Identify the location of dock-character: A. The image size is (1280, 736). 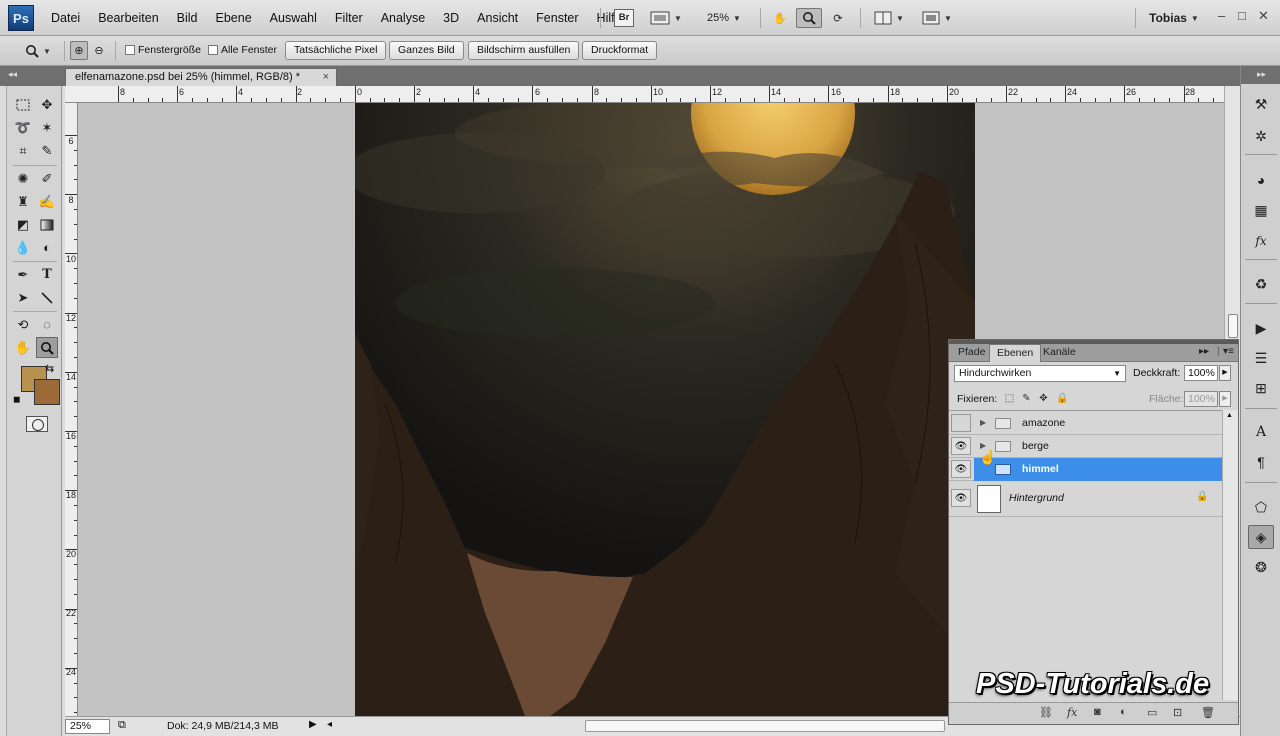
(1261, 432).